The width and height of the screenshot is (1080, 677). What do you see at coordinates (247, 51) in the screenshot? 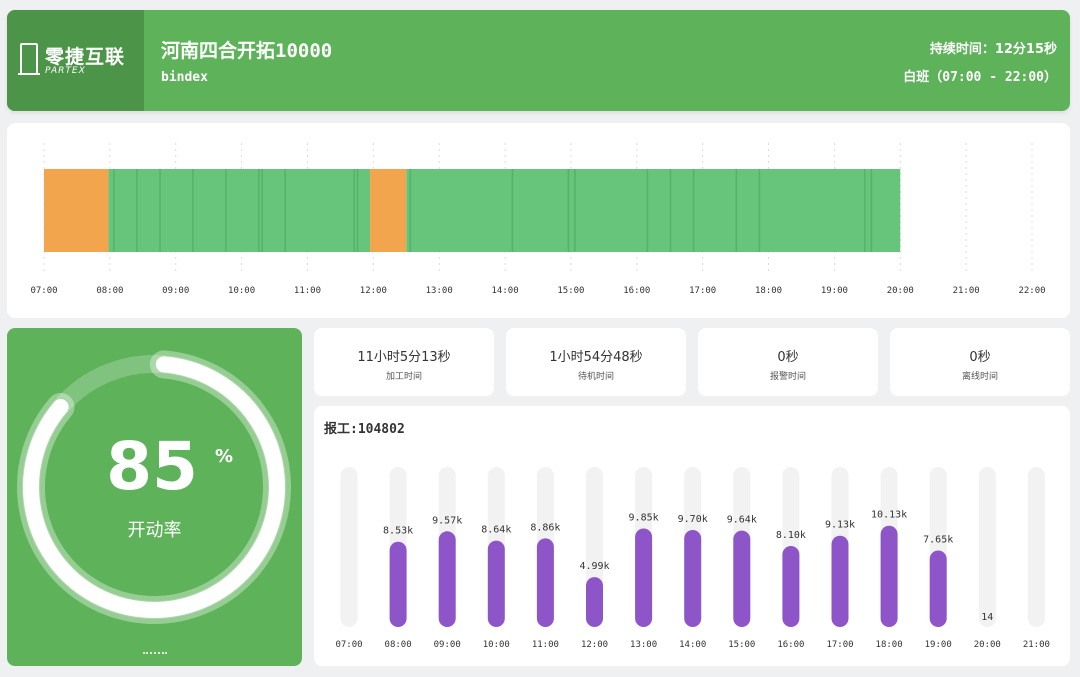
I see `machine-title: 河南四合开拓10000` at bounding box center [247, 51].